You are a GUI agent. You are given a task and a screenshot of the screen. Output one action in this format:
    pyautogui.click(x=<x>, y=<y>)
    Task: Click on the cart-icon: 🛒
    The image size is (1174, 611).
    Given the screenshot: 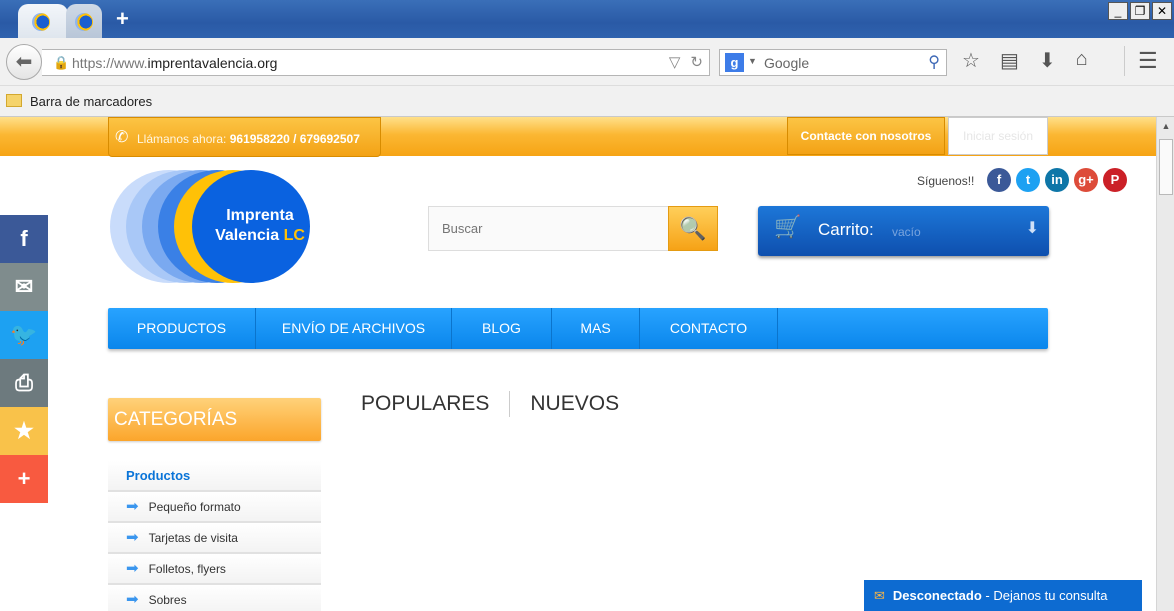 What is the action you would take?
    pyautogui.click(x=788, y=226)
    